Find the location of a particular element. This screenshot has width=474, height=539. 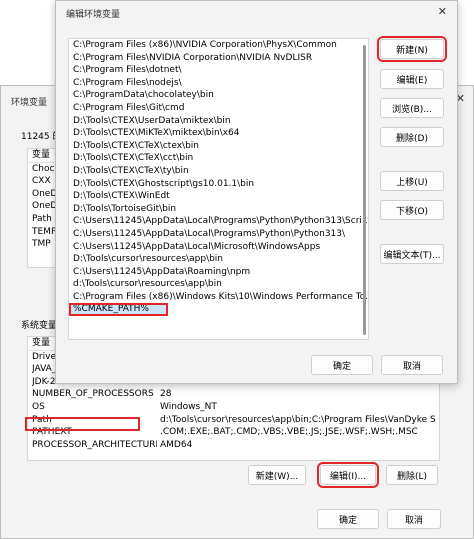

path-entry: D:\Tools\CTEX\UserData\miktex\bin is located at coordinates (218, 121).